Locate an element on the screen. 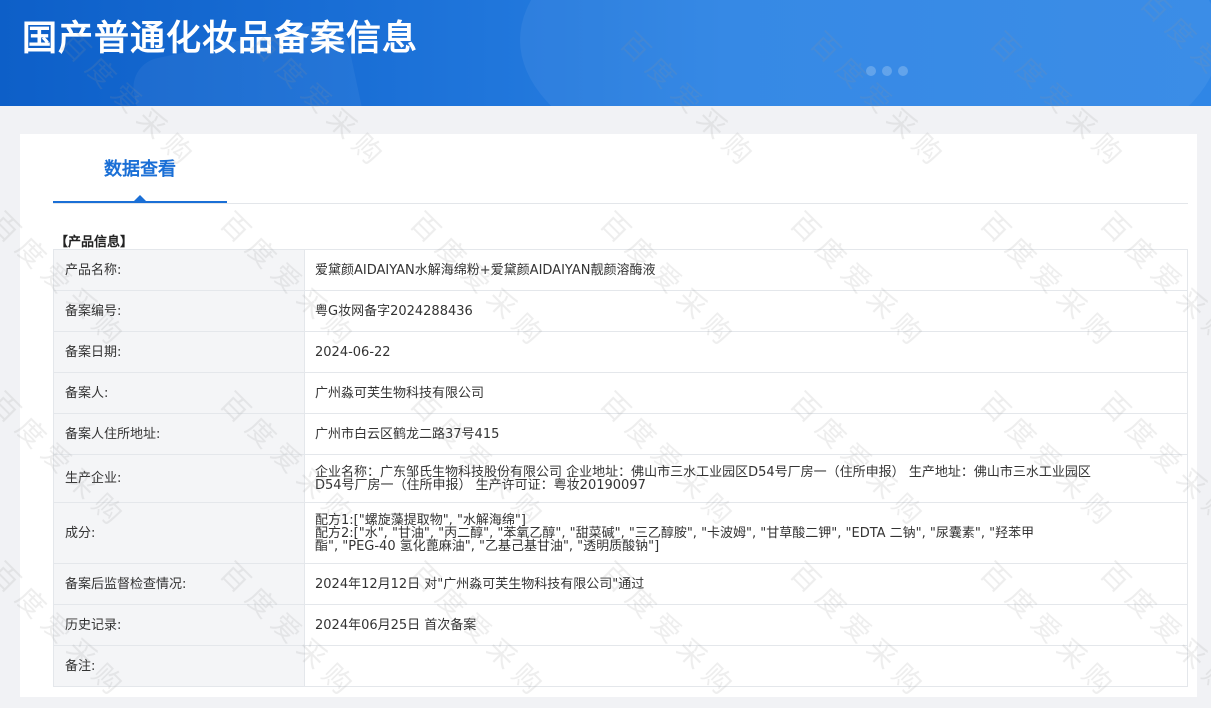 The width and height of the screenshot is (1211, 708). row-label-product-name: 产品名称: is located at coordinates (179, 270).